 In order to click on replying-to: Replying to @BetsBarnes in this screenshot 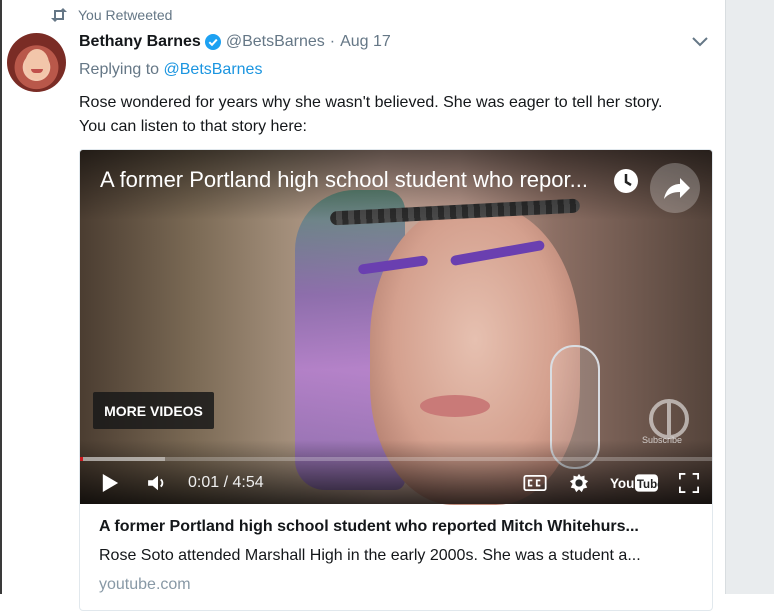, I will do `click(170, 70)`.